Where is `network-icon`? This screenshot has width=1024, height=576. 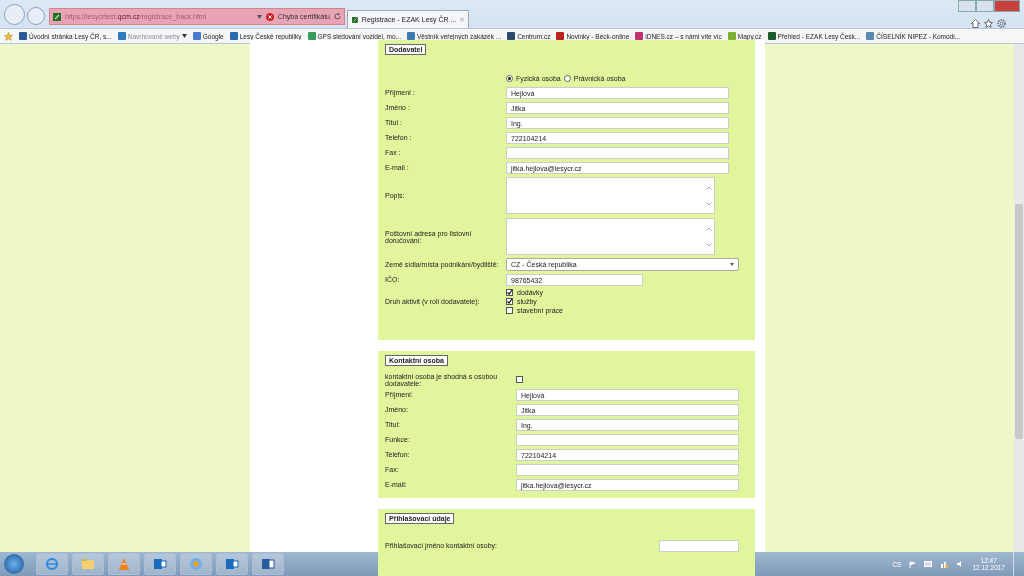 network-icon is located at coordinates (944, 564).